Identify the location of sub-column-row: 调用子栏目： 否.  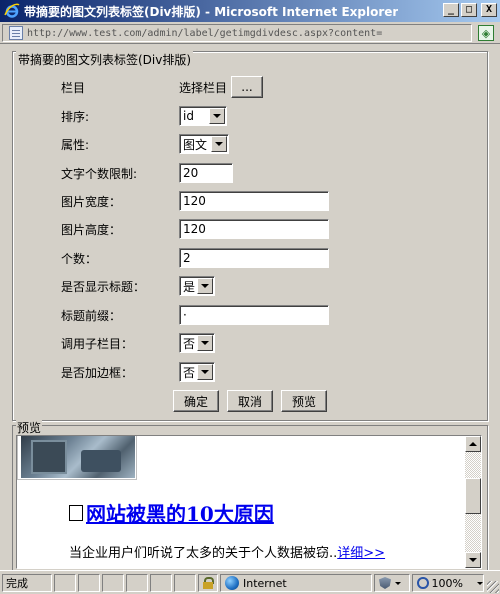
(251, 343).